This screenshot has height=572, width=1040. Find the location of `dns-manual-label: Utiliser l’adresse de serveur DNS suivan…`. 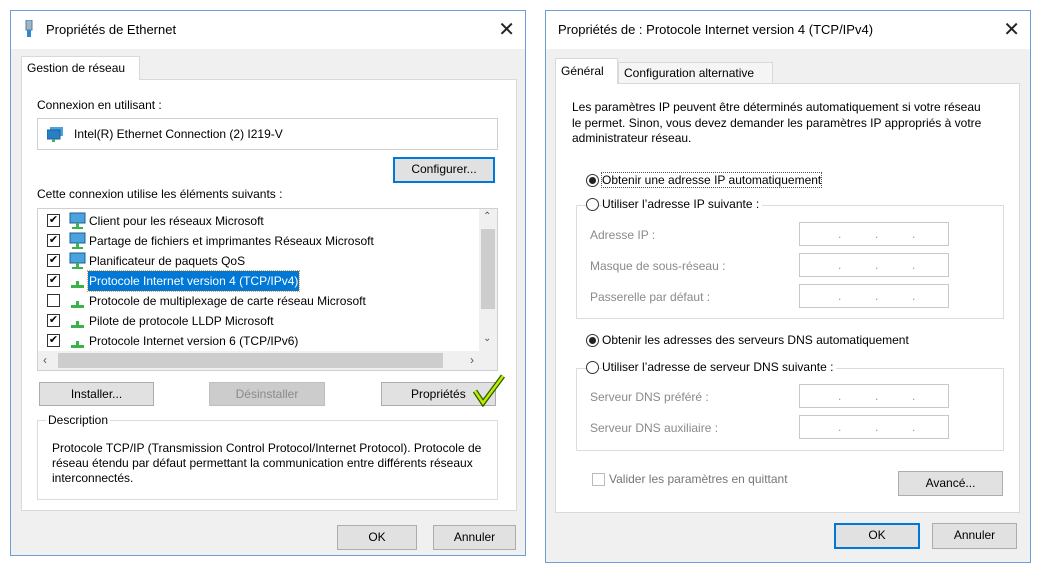

dns-manual-label: Utiliser l’adresse de serveur DNS suivan… is located at coordinates (719, 367).